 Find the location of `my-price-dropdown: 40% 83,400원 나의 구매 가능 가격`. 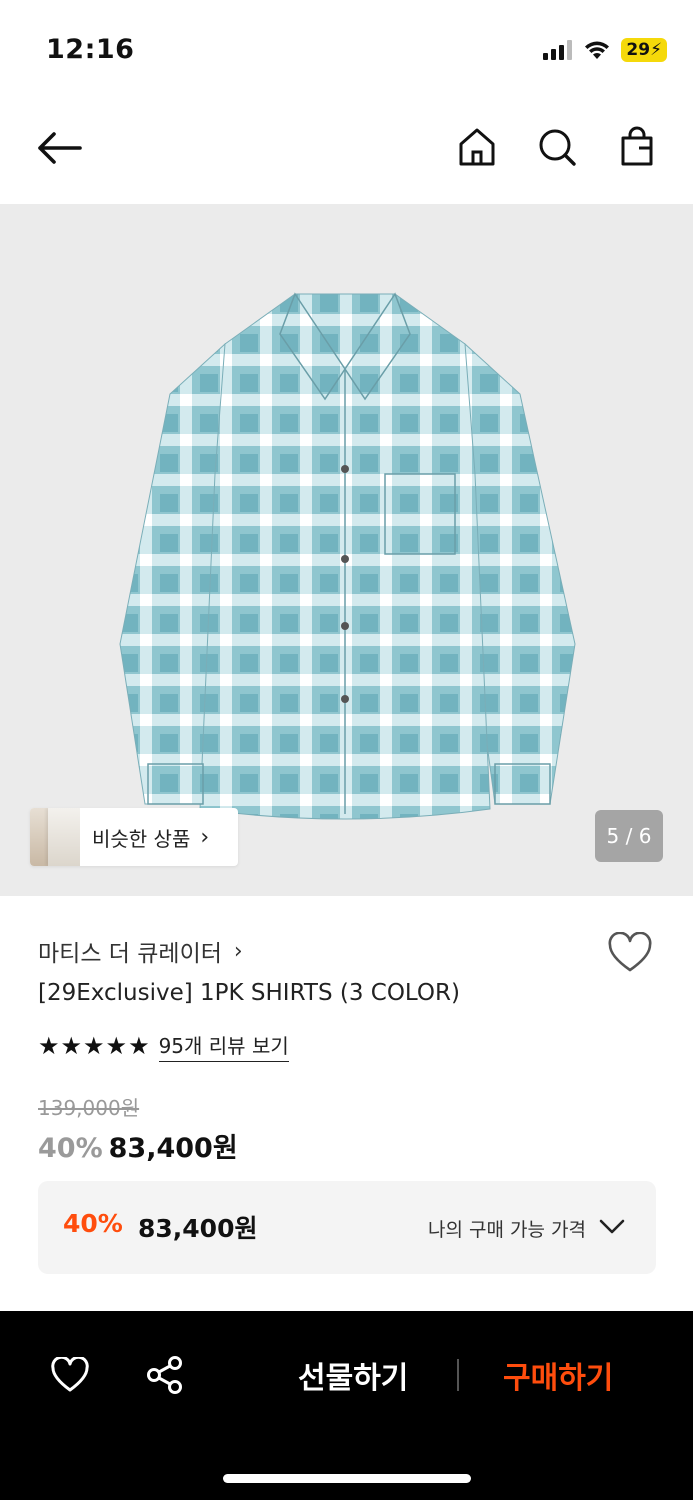

my-price-dropdown: 40% 83,400원 나의 구매 가능 가격 is located at coordinates (347, 1227).